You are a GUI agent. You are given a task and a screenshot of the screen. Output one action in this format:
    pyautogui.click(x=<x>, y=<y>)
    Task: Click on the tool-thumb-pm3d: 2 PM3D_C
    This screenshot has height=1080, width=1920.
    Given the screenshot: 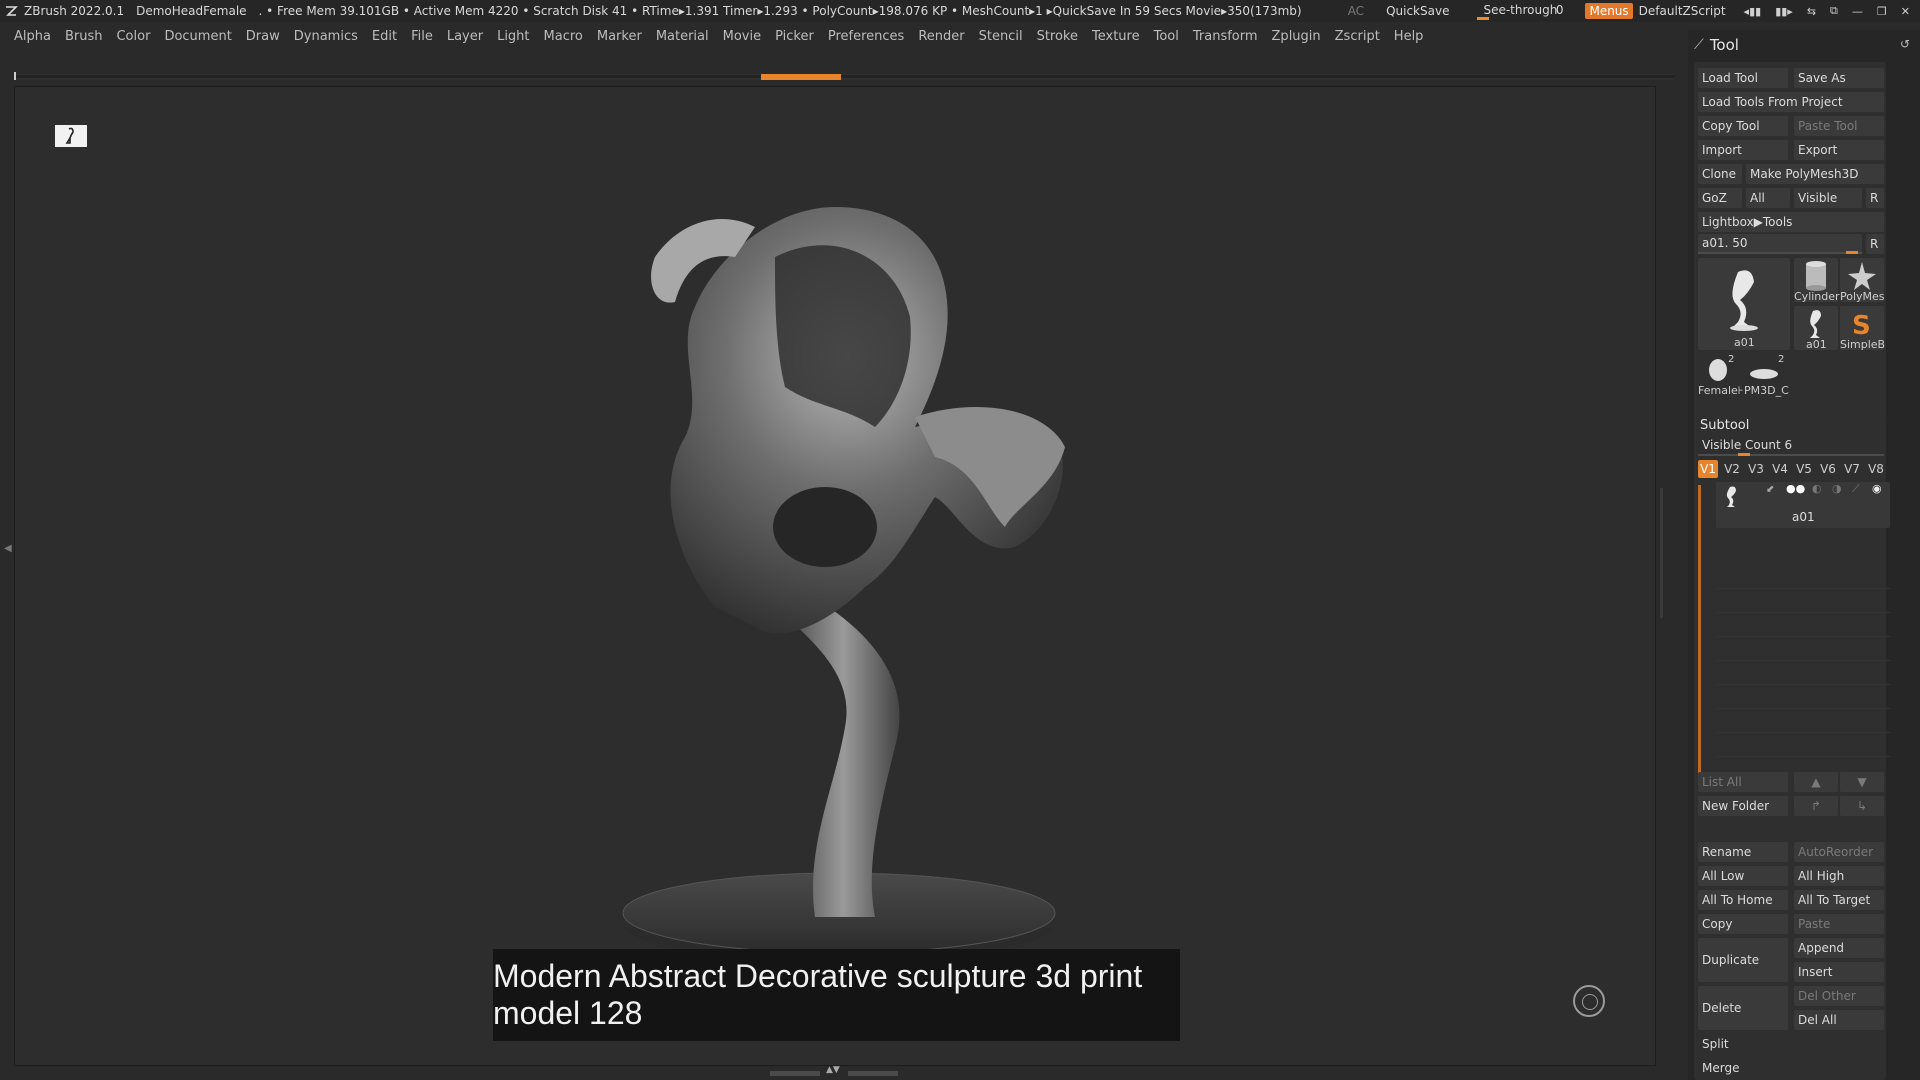 What is the action you would take?
    pyautogui.click(x=1766, y=376)
    